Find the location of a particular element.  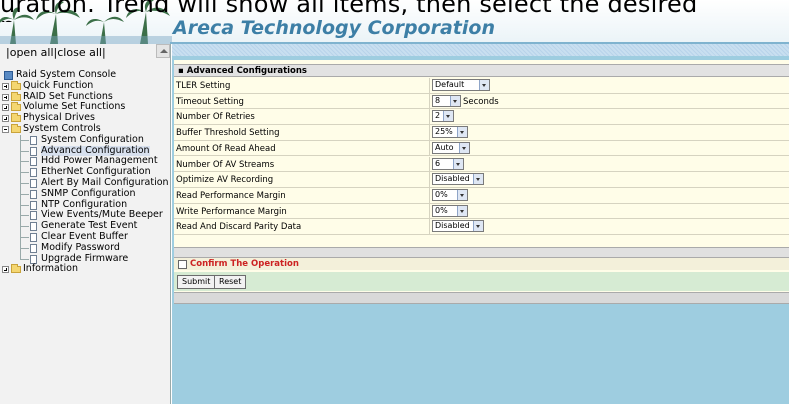

collapse-icon is located at coordinates (5, 129).